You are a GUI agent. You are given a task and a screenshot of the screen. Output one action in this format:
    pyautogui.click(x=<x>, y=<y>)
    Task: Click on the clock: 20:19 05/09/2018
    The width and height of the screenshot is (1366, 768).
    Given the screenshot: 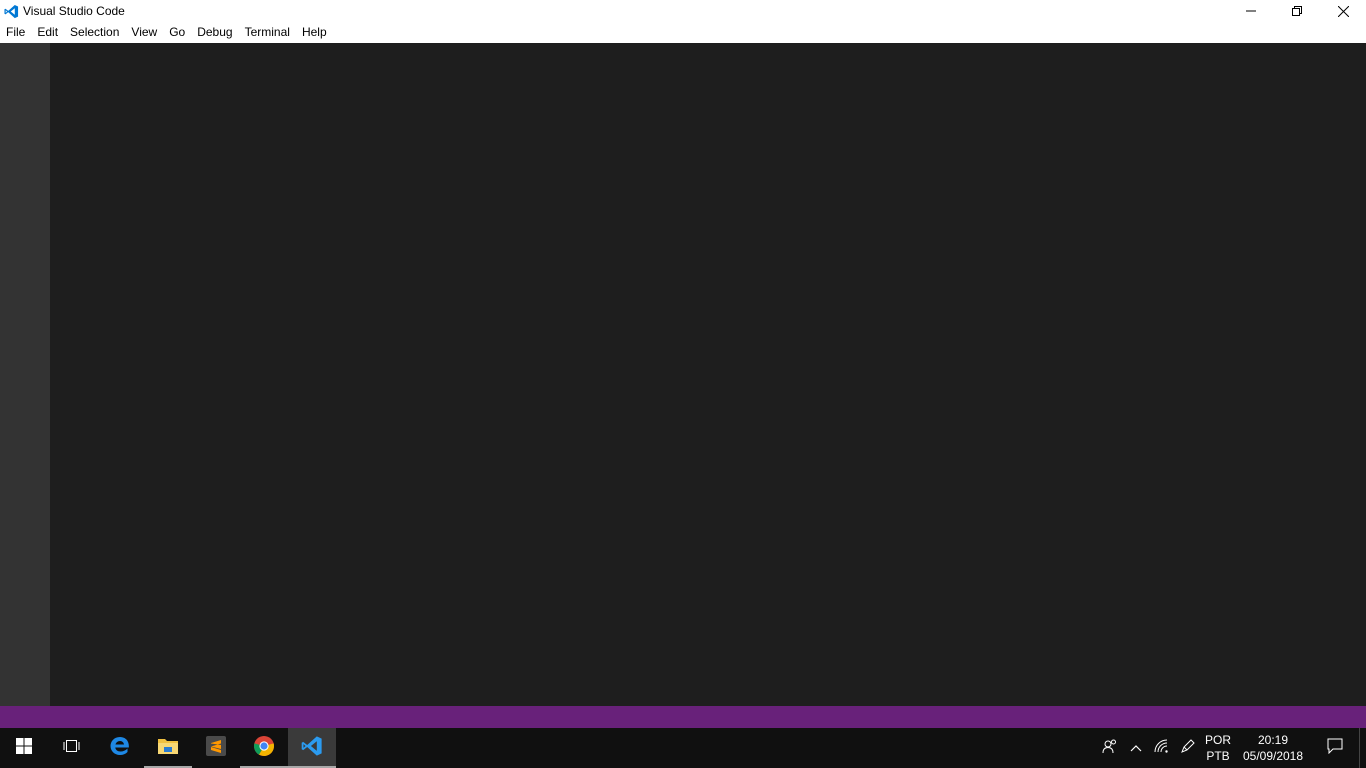 What is the action you would take?
    pyautogui.click(x=1273, y=748)
    